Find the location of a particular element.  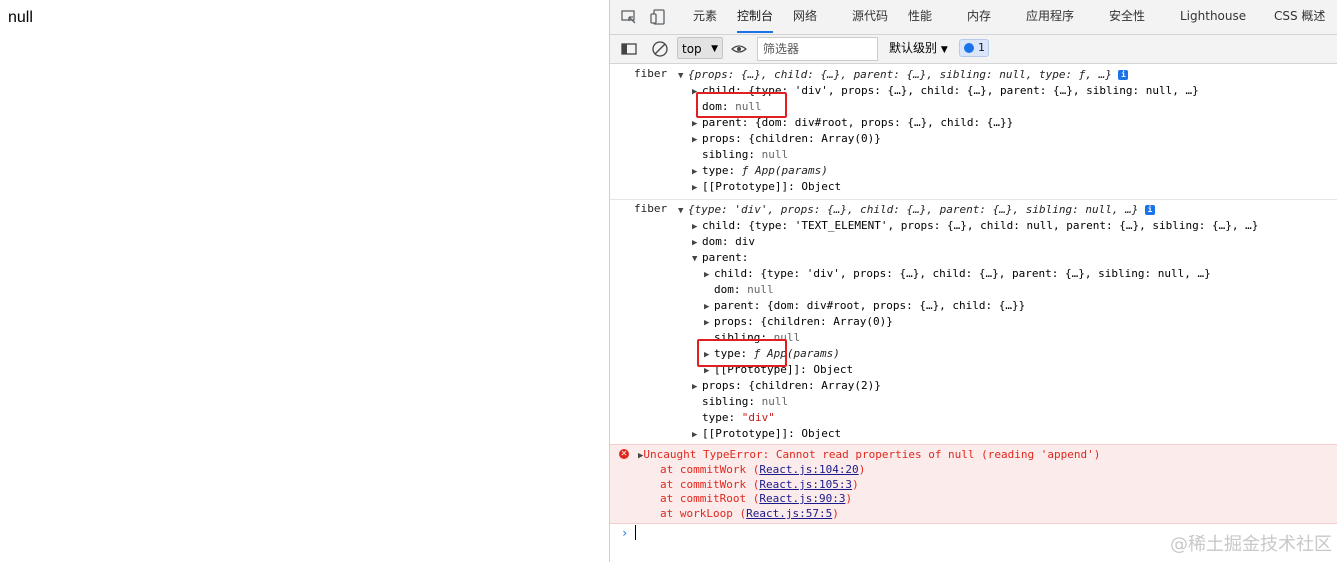

page-output-text: null is located at coordinates (20, 17).